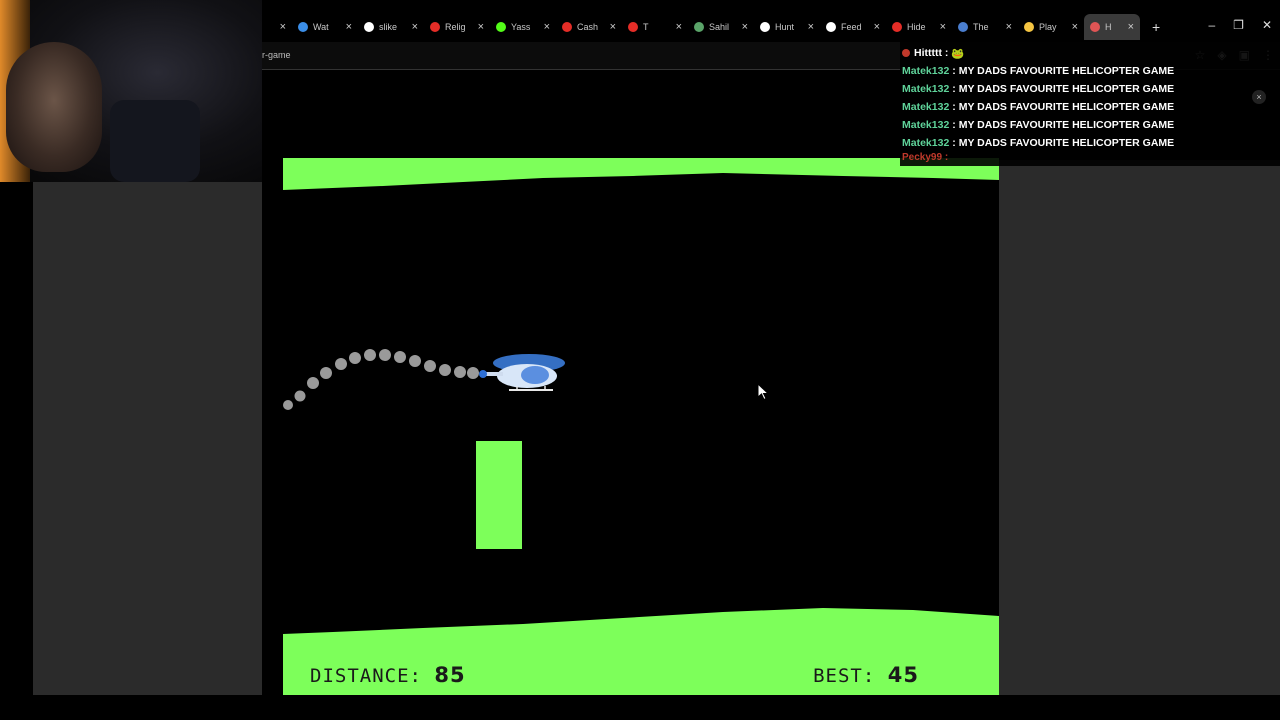 Image resolution: width=1280 pixels, height=720 pixels. I want to click on mouse-cursor-icon, so click(763, 392).